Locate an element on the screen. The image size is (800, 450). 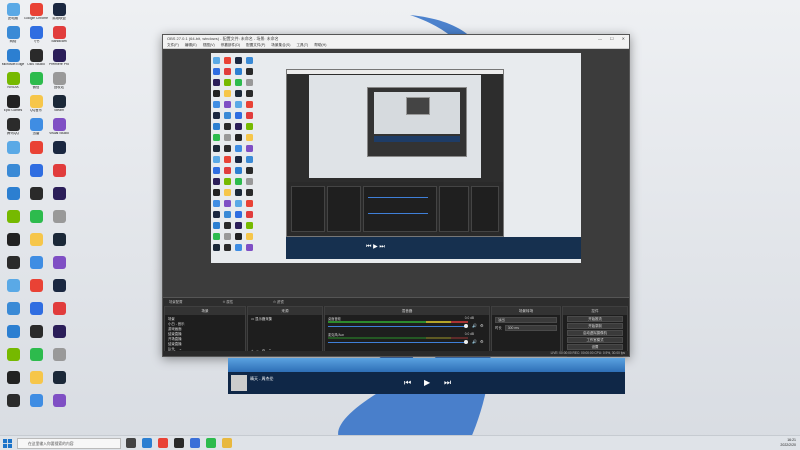
minimize-icon: — is located at coordinates (600, 38).